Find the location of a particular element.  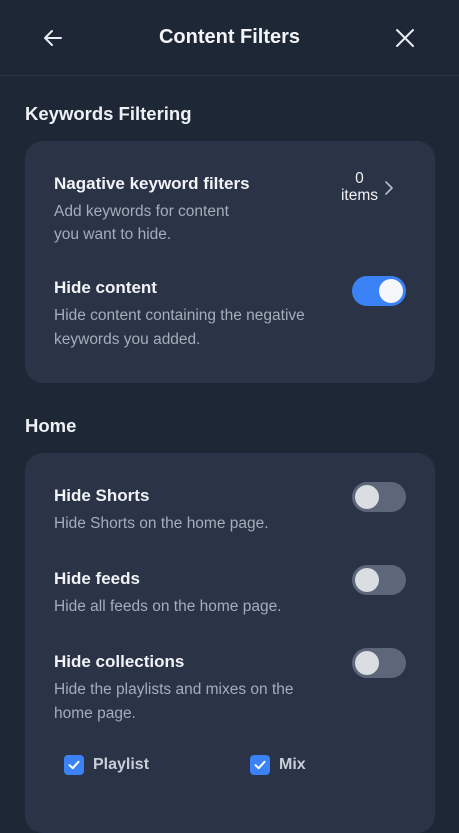

mix-checkbox-option: Mix is located at coordinates (278, 765).